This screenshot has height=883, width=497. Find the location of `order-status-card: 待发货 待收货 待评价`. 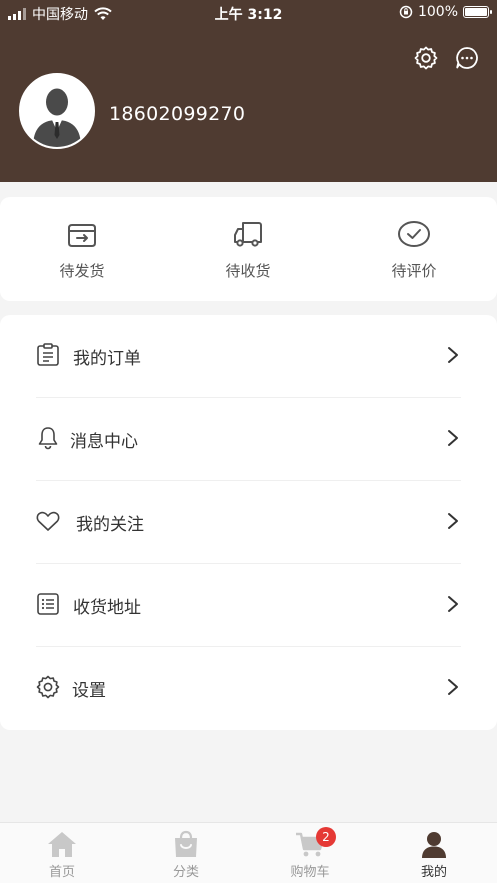

order-status-card: 待发货 待收货 待评价 is located at coordinates (248, 249).